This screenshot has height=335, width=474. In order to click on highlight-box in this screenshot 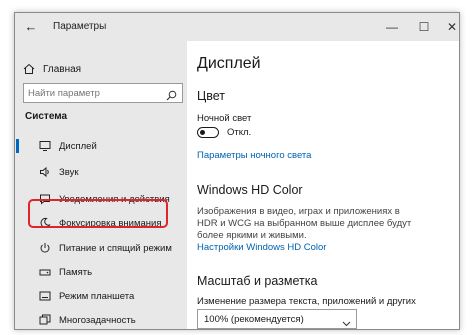, I will do `click(98, 213)`.